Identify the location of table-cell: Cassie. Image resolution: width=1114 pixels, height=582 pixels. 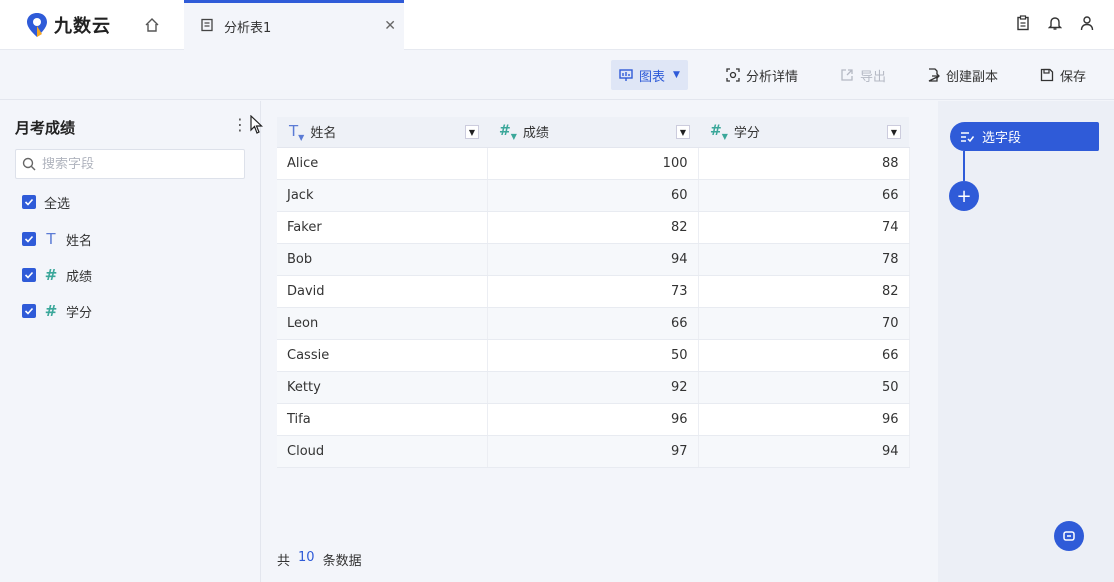
(382, 355).